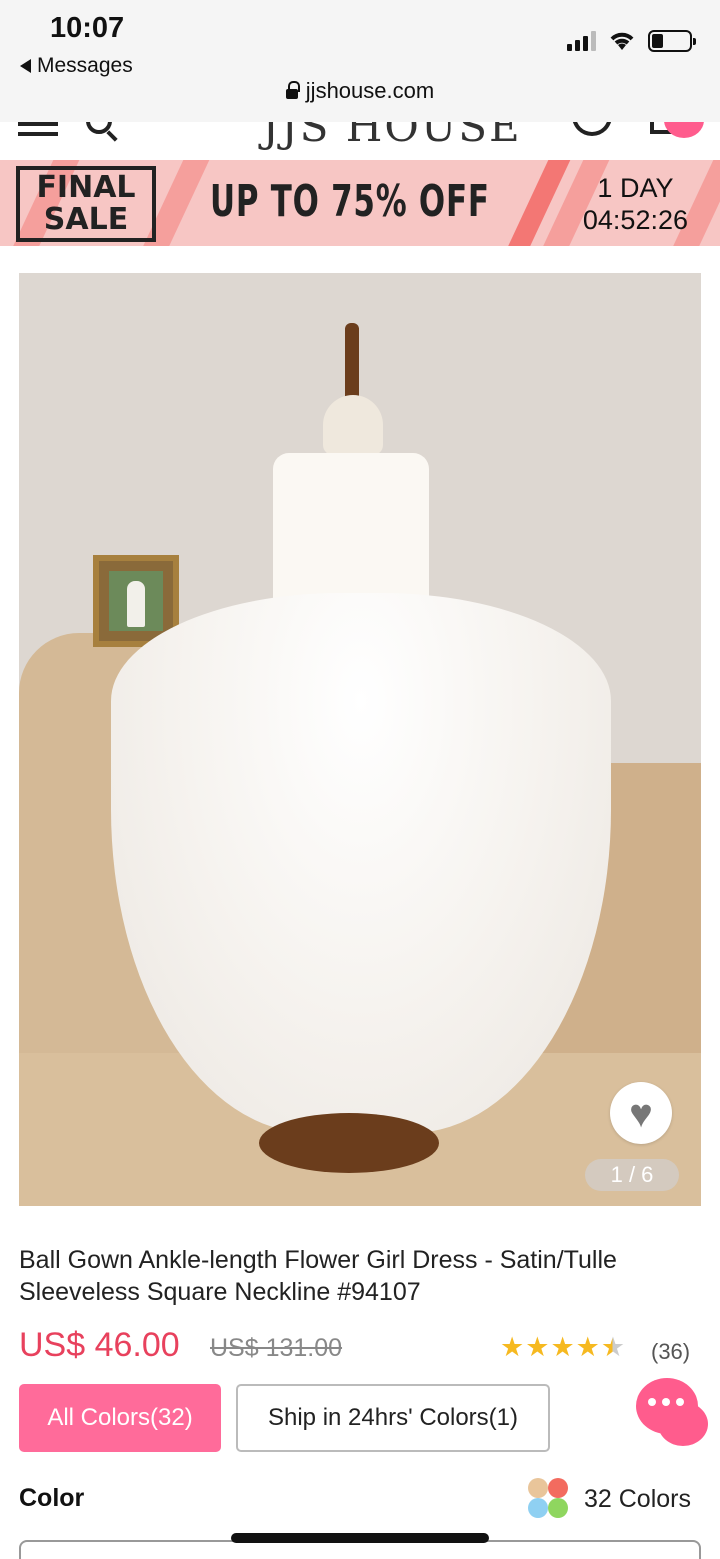 The image size is (720, 1559). Describe the element at coordinates (86, 219) in the screenshot. I see `badge-line-2: SALE` at that location.